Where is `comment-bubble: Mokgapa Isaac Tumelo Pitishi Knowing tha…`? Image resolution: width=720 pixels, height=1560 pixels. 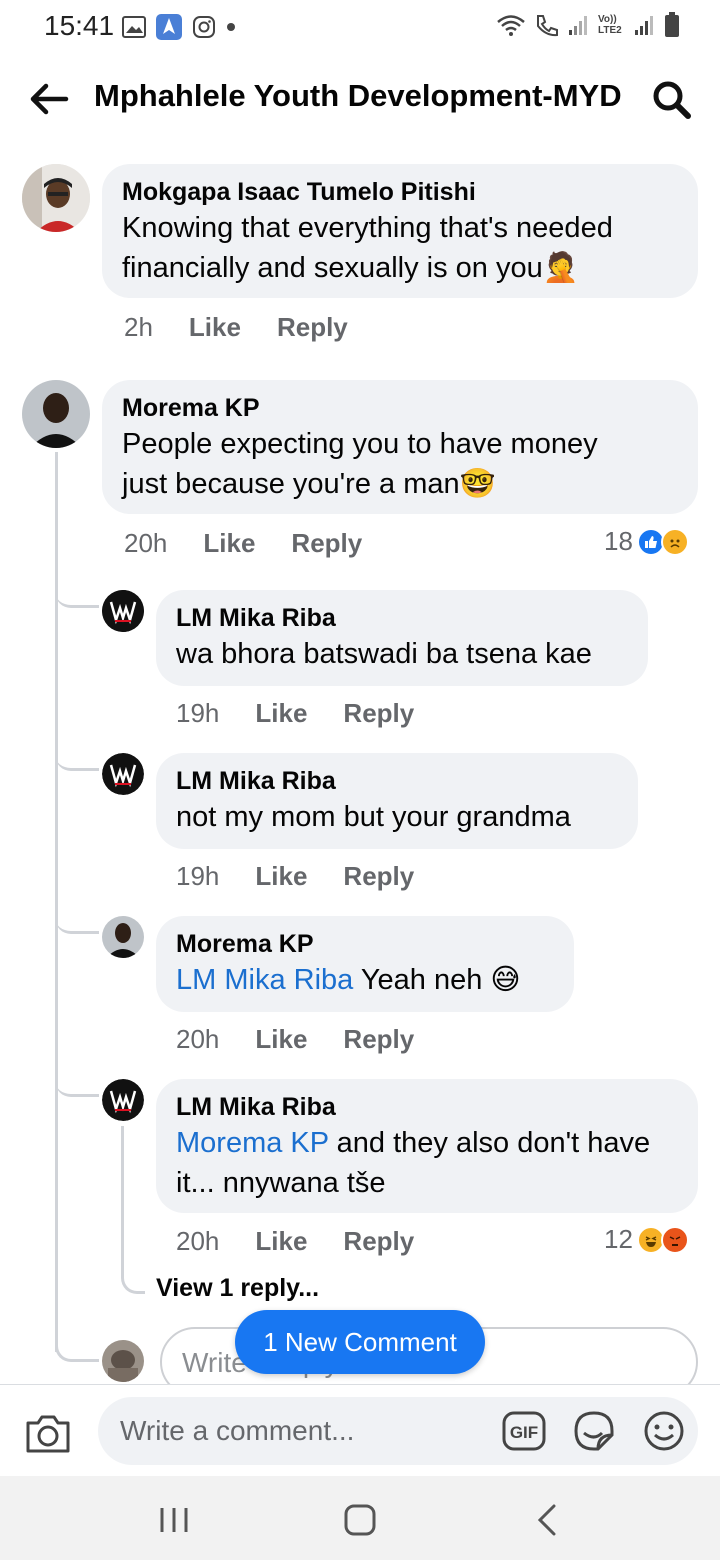 comment-bubble: Mokgapa Isaac Tumelo Pitishi Knowing tha… is located at coordinates (400, 231).